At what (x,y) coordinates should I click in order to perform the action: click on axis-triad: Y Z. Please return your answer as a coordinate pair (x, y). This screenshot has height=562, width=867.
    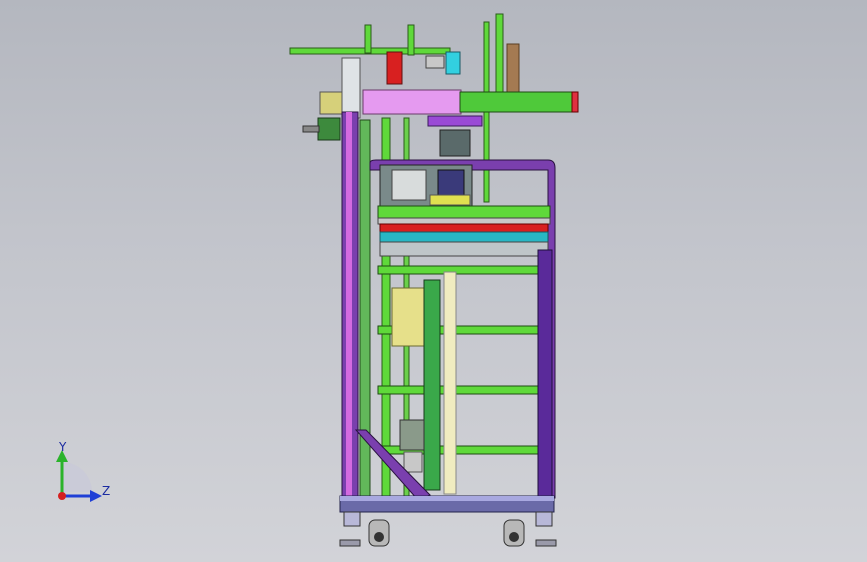
    Looking at the image, I should click on (83, 475).